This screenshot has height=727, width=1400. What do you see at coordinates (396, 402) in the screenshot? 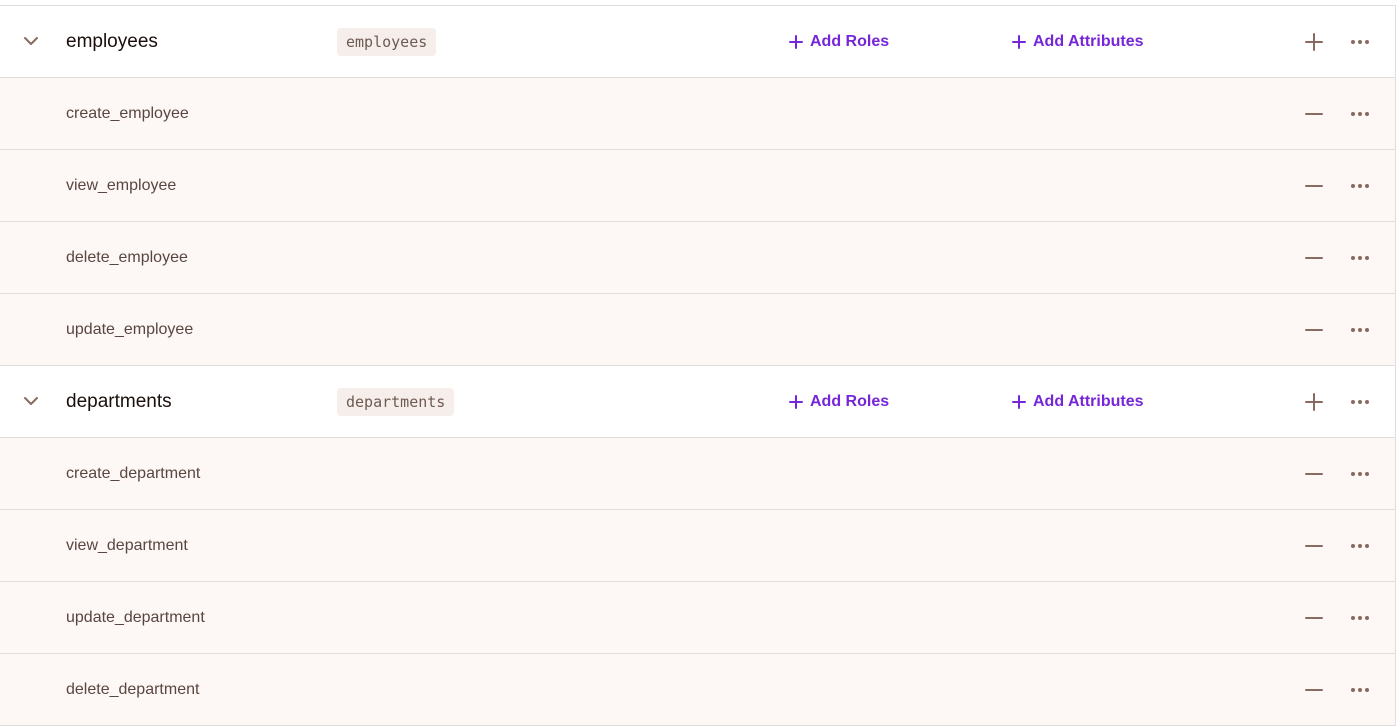
I see `resource-key-badge: departments` at bounding box center [396, 402].